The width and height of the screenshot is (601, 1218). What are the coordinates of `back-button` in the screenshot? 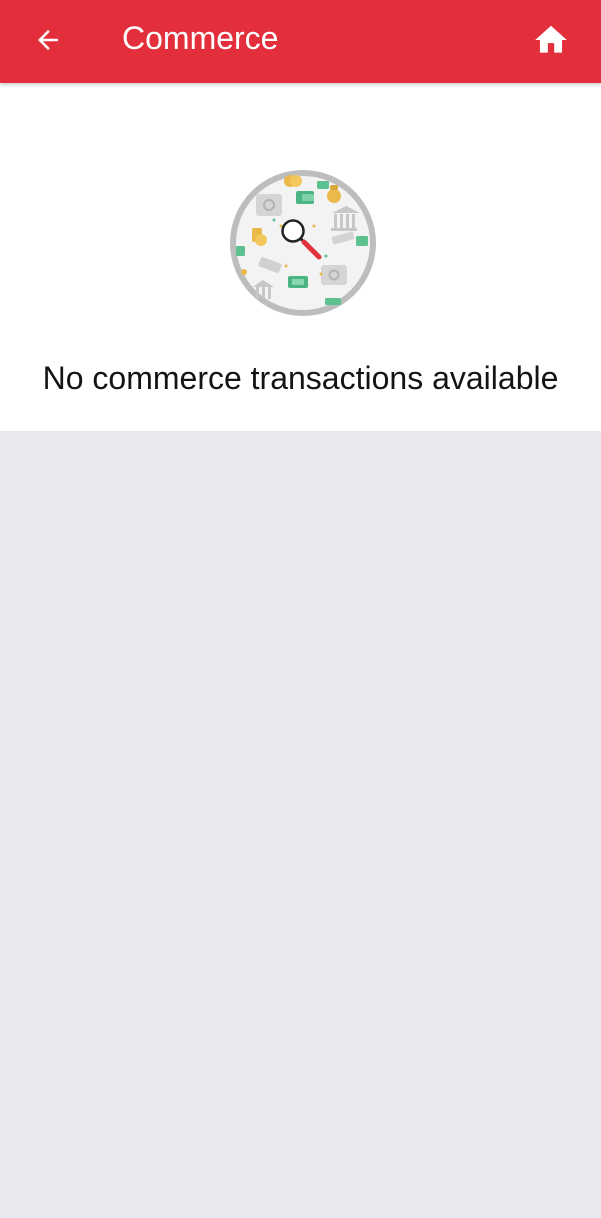 It's located at (48, 40).